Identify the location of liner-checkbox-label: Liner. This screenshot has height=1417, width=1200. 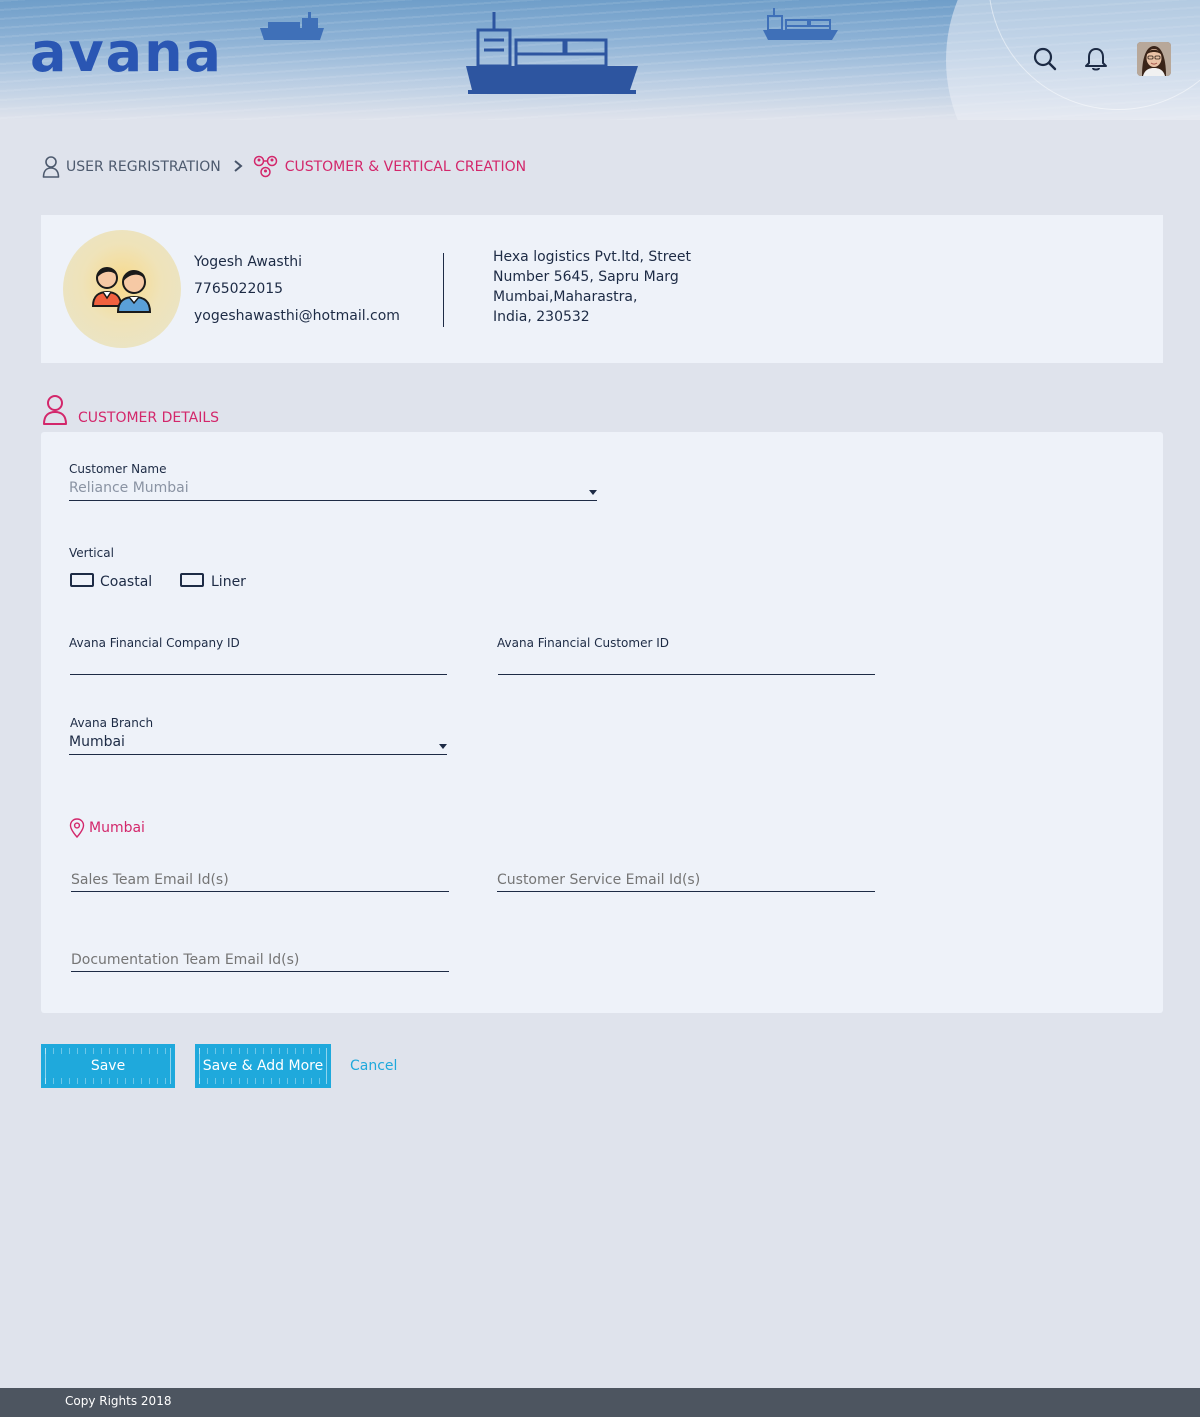
(228, 582).